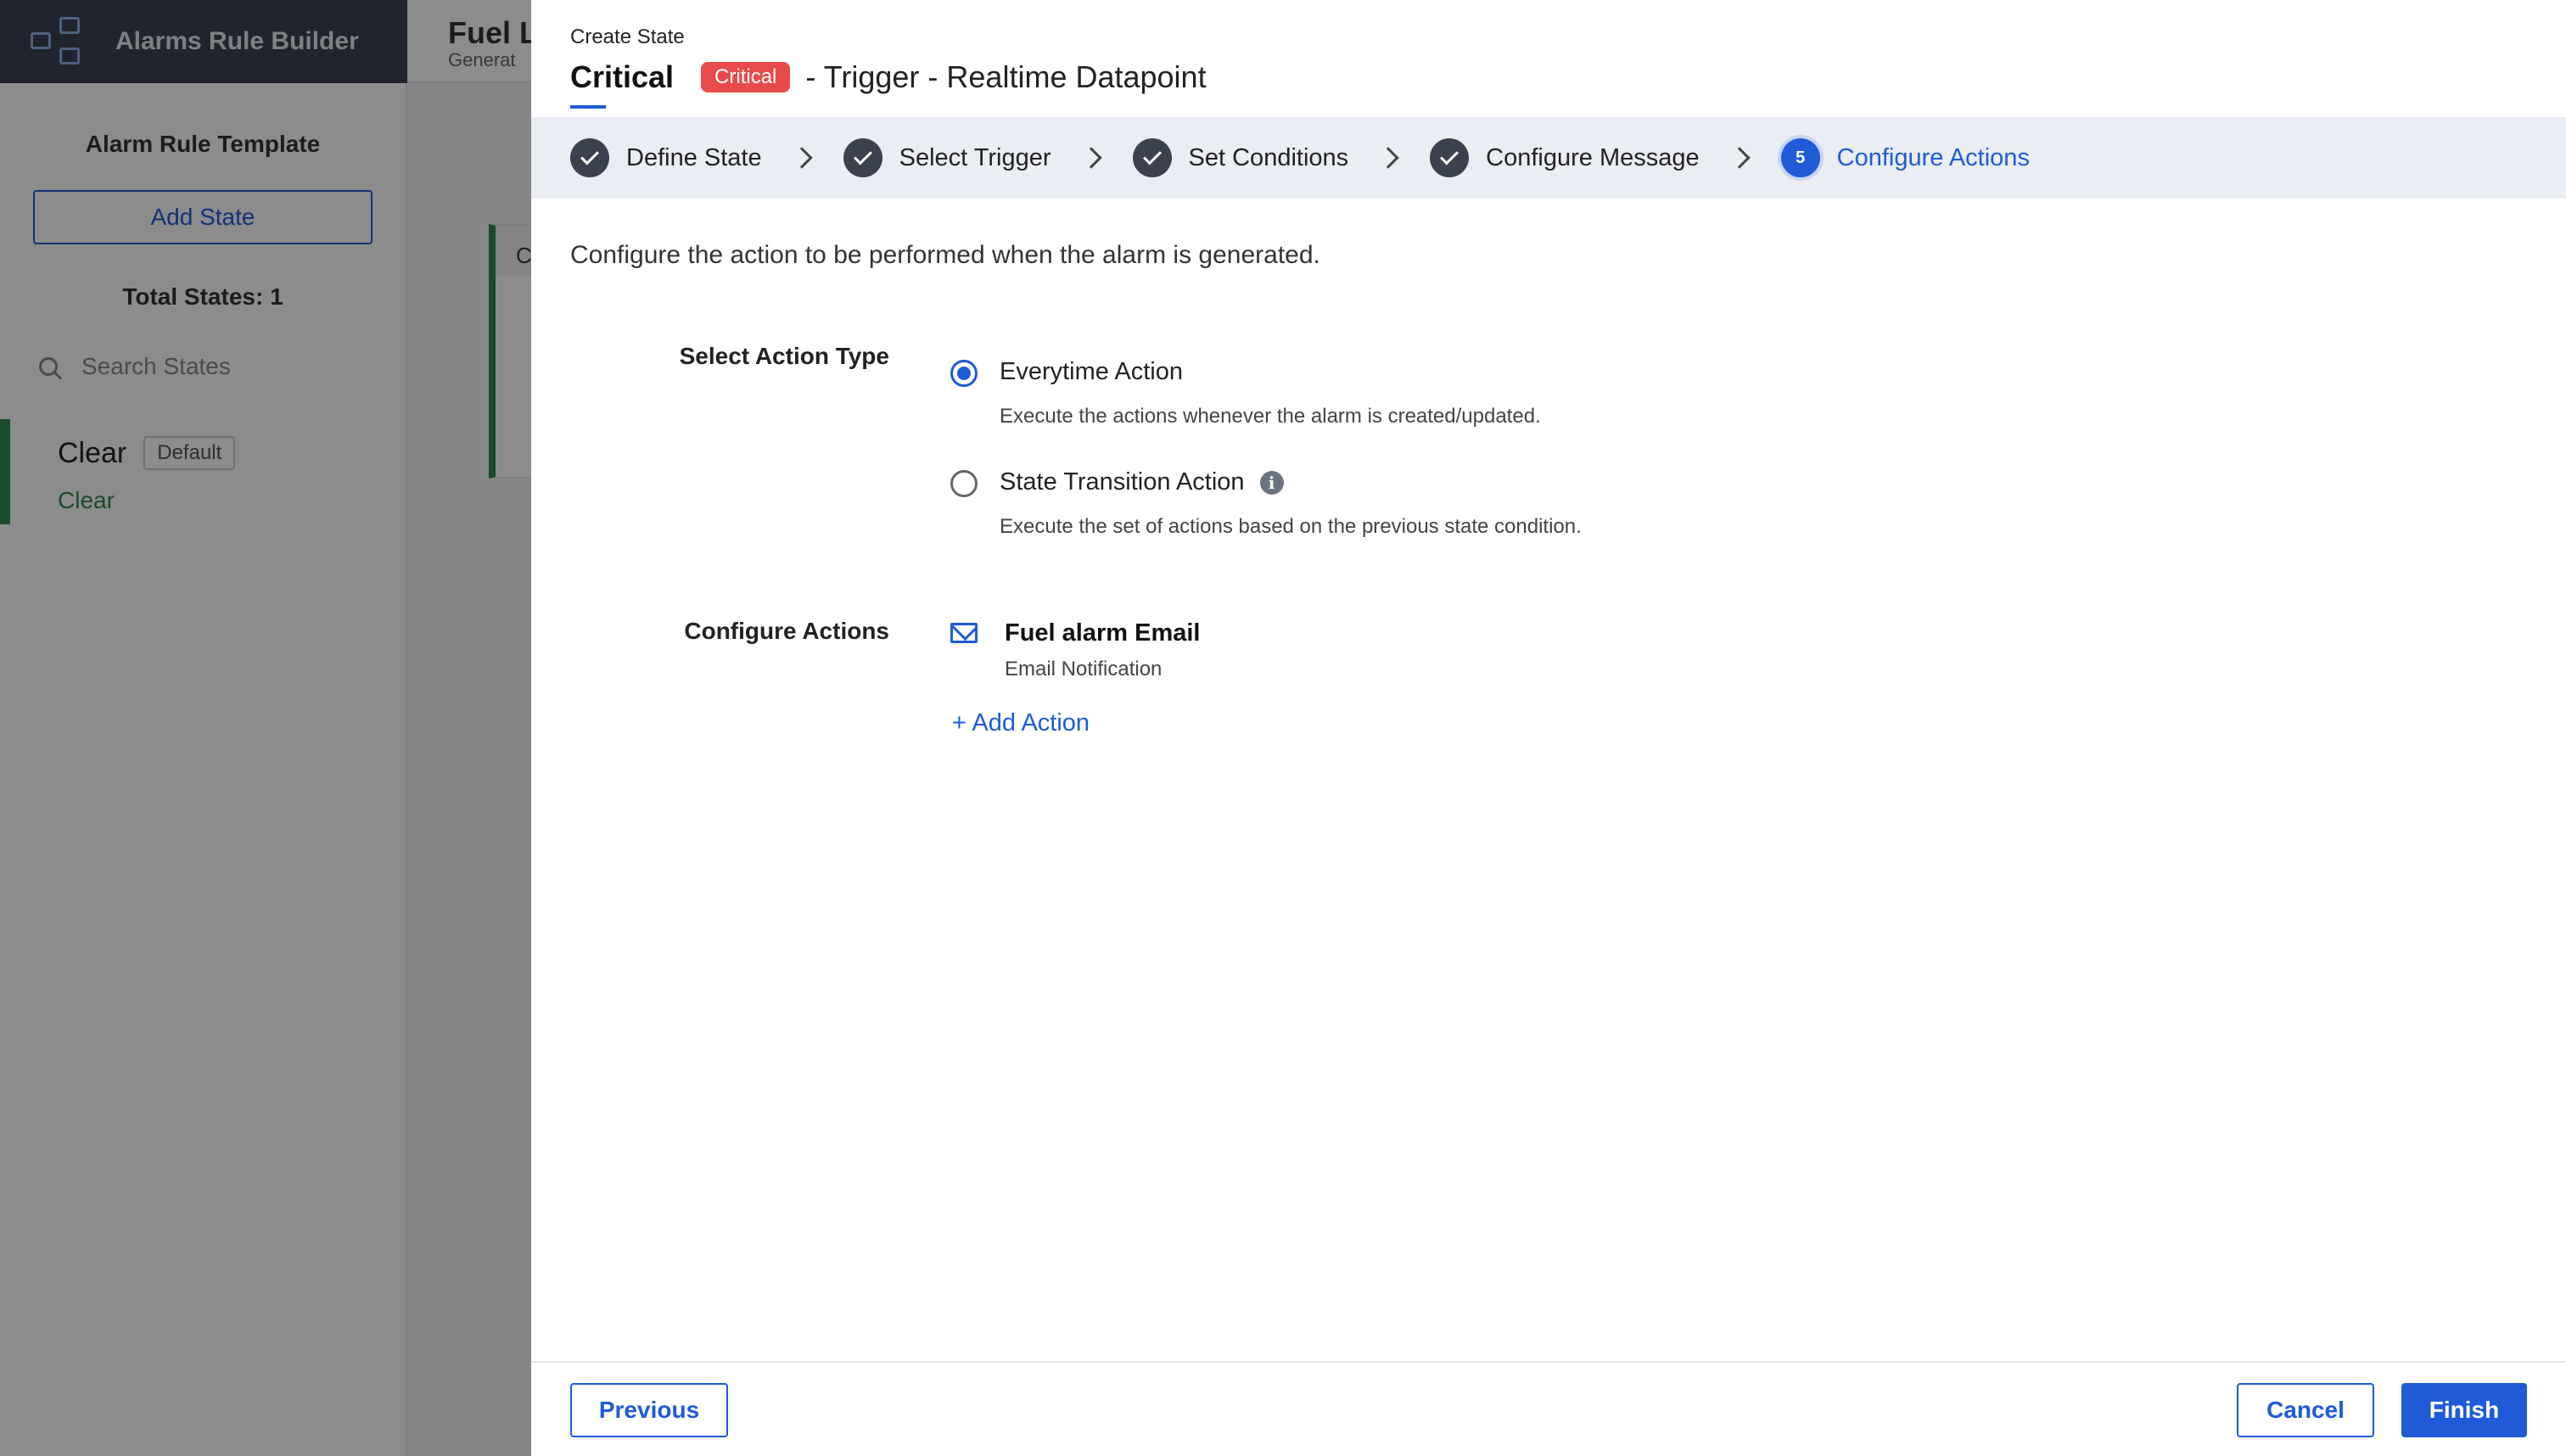  What do you see at coordinates (2464, 1410) in the screenshot?
I see `finish-button: Finish` at bounding box center [2464, 1410].